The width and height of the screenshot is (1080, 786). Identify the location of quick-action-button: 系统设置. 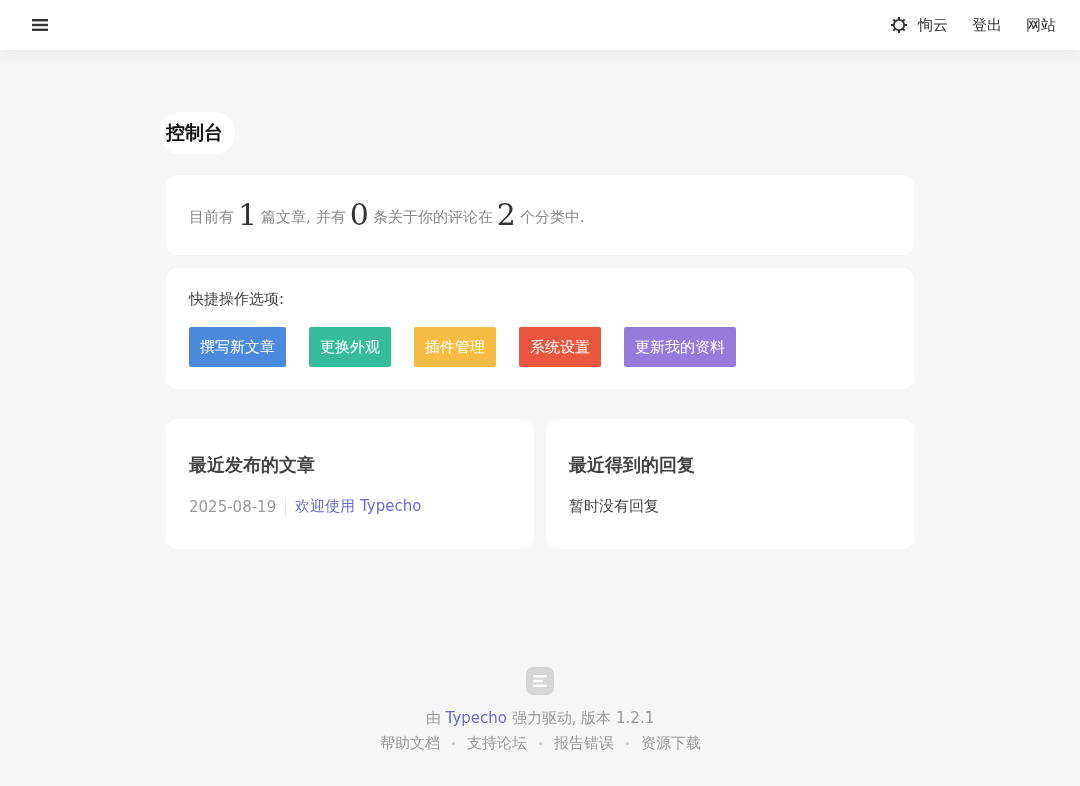
(560, 347).